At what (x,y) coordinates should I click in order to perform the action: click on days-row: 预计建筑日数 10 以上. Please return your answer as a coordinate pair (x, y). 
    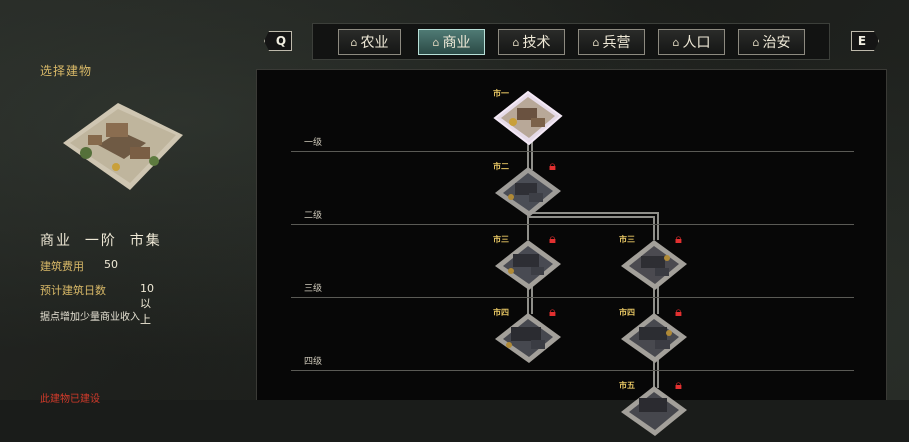
    Looking at the image, I should click on (97, 304).